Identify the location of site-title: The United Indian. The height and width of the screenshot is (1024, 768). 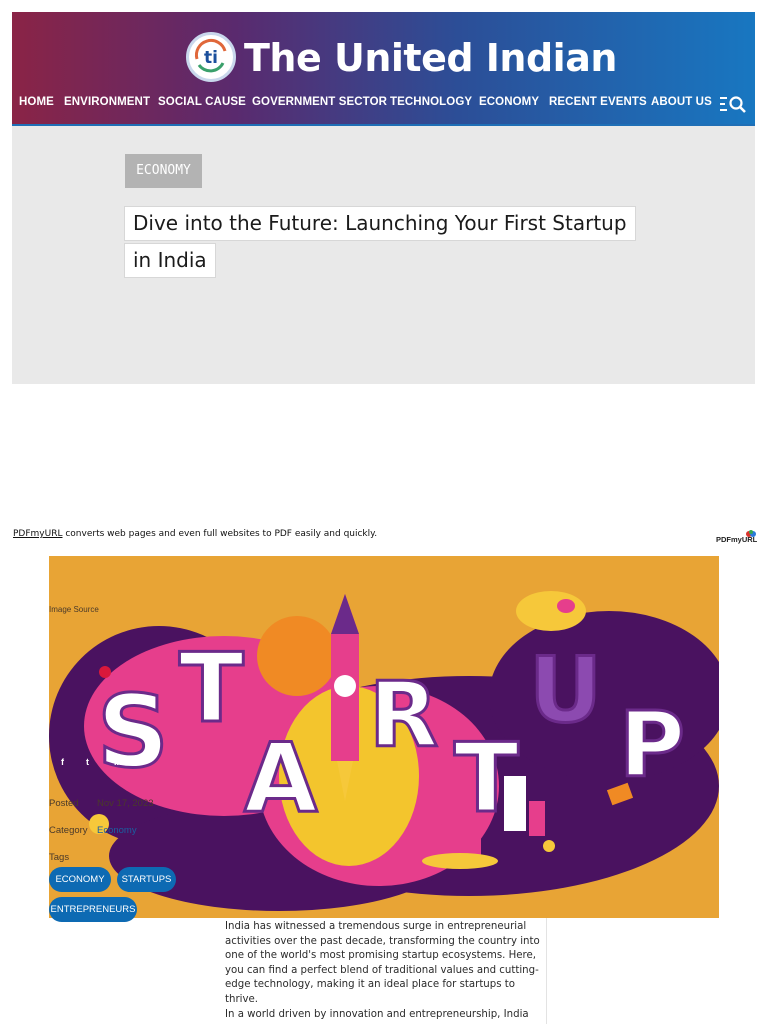
(430, 58).